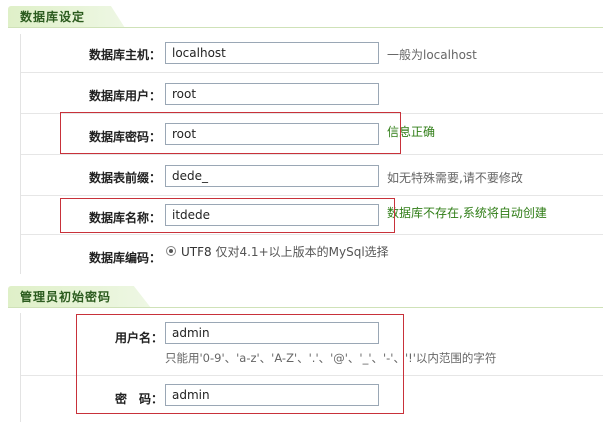 The image size is (603, 422). What do you see at coordinates (272, 215) in the screenshot?
I see `db-name-input` at bounding box center [272, 215].